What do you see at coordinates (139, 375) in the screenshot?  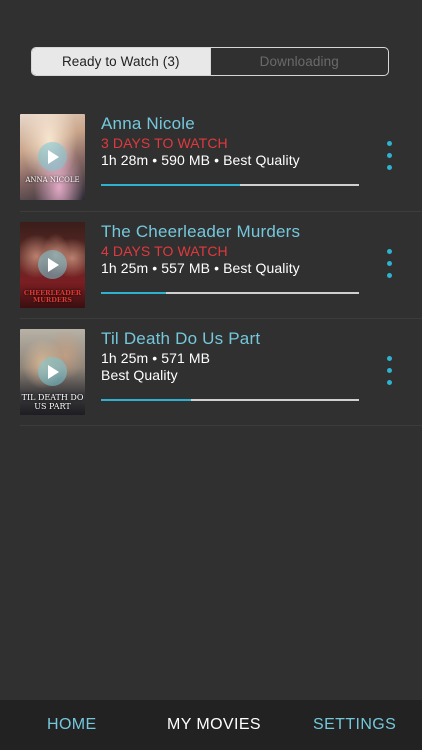 I see `movie-meta-quality: Best Quality` at bounding box center [139, 375].